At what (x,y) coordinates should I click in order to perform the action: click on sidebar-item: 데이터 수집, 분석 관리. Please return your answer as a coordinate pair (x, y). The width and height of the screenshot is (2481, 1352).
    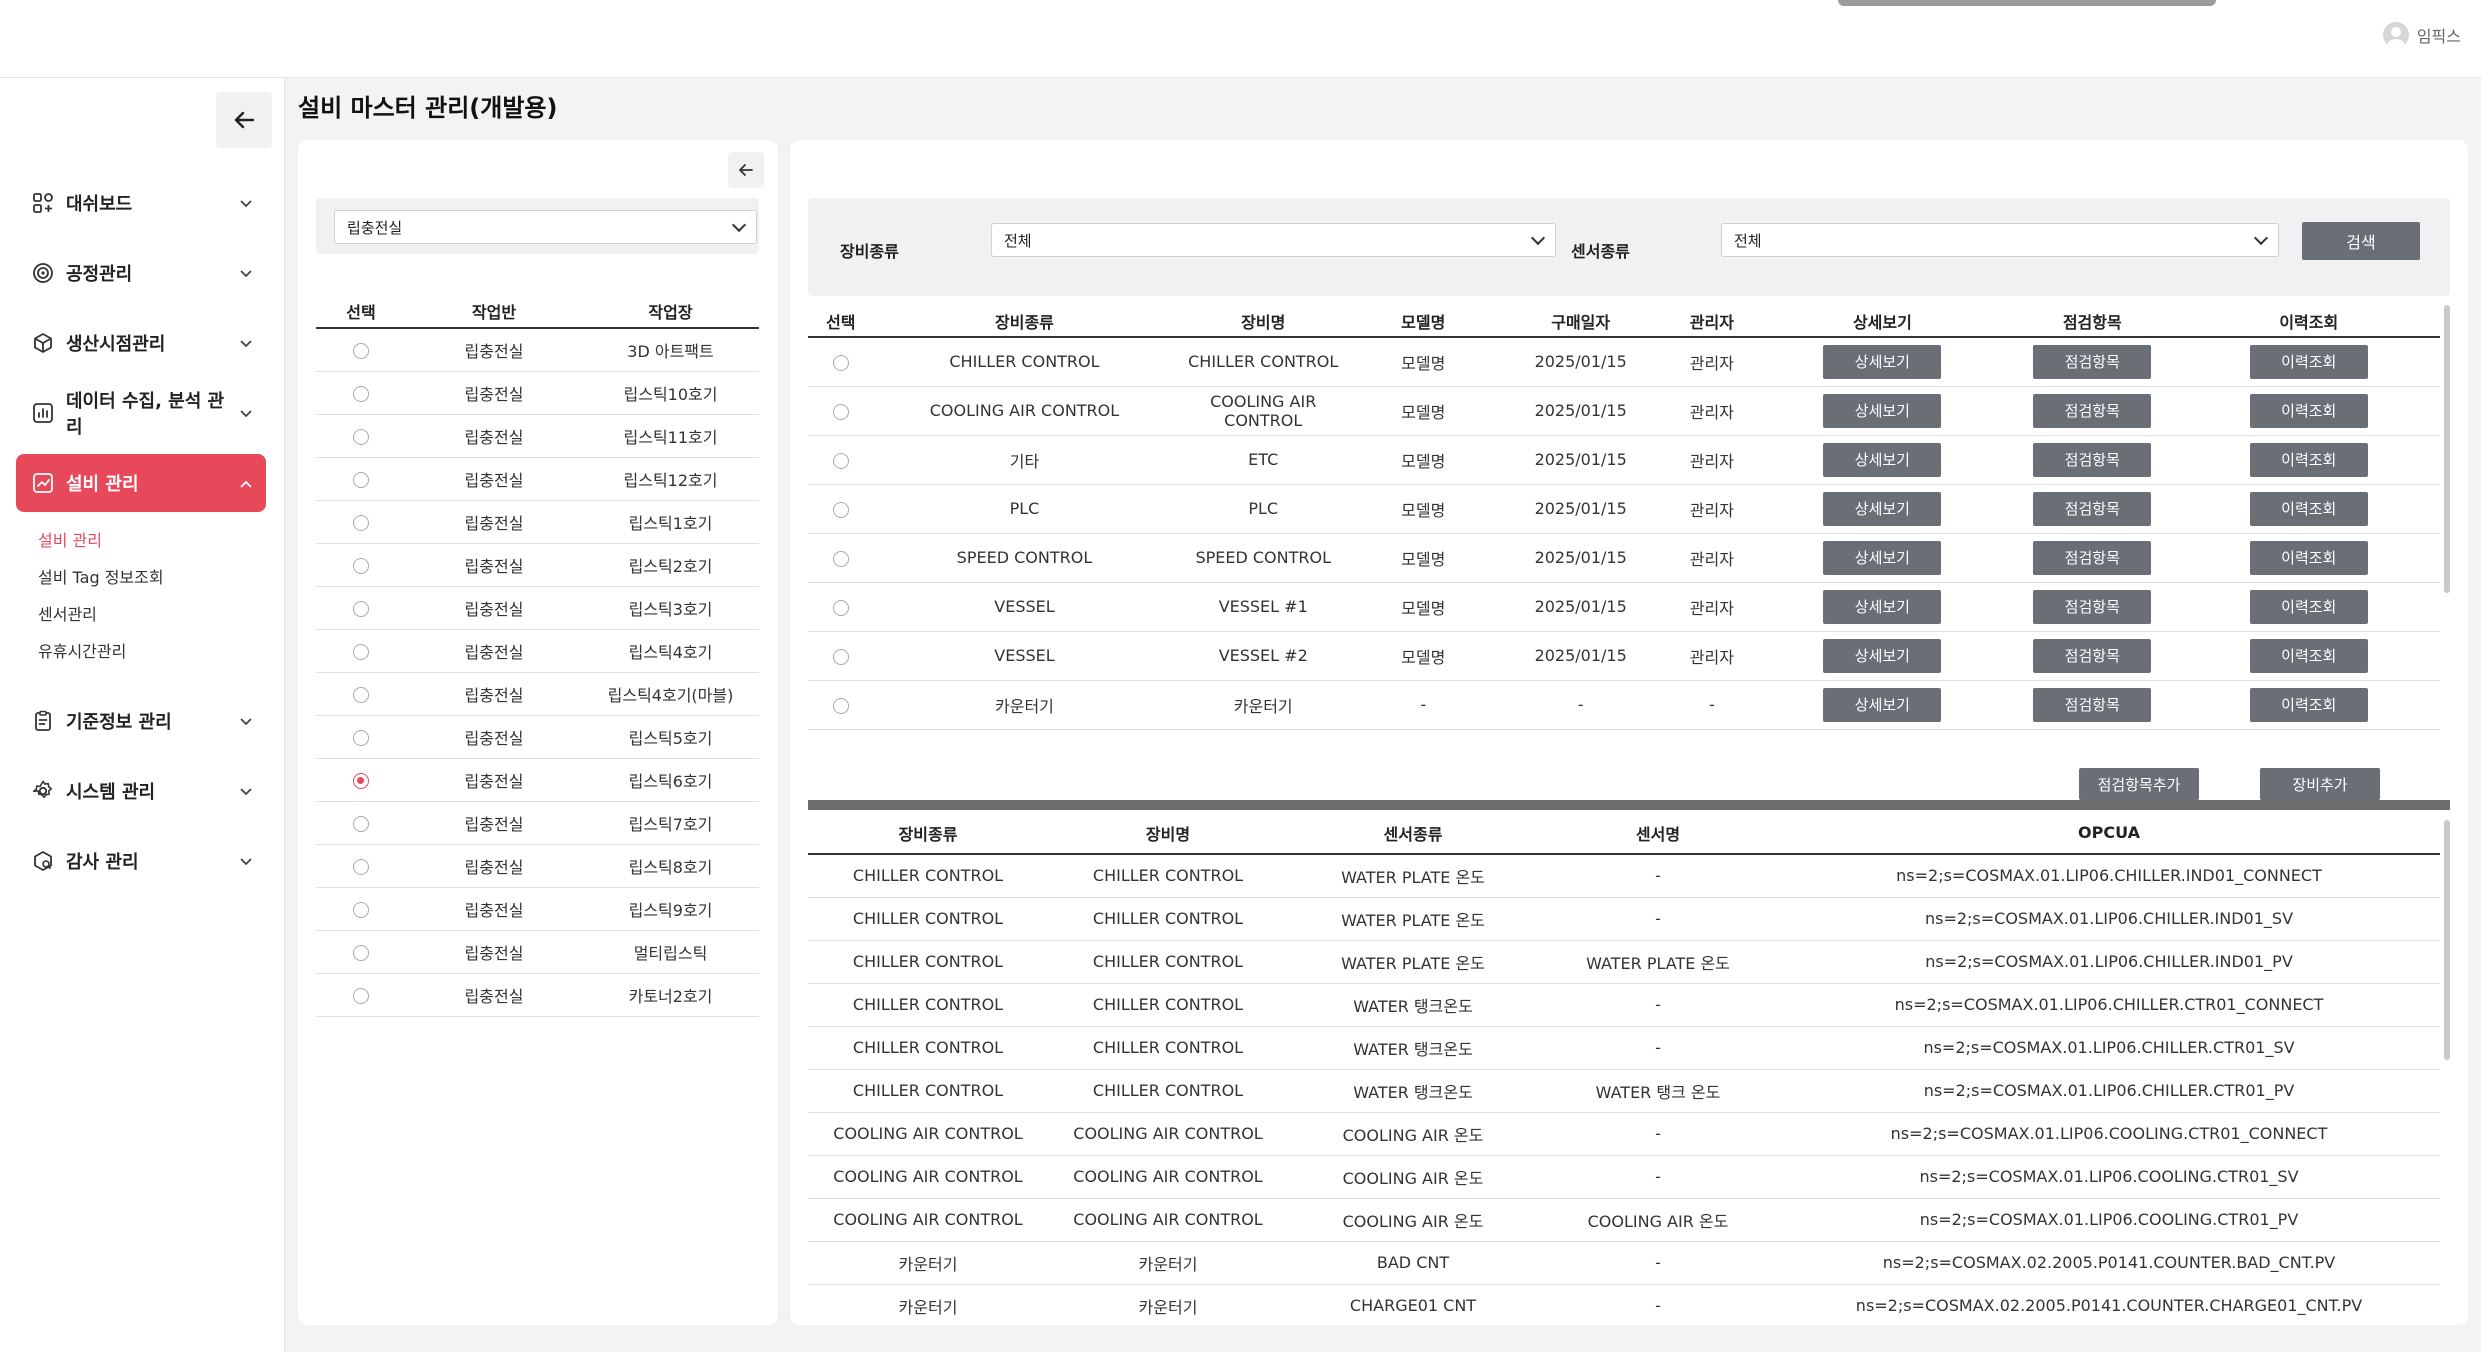
    Looking at the image, I should click on (141, 413).